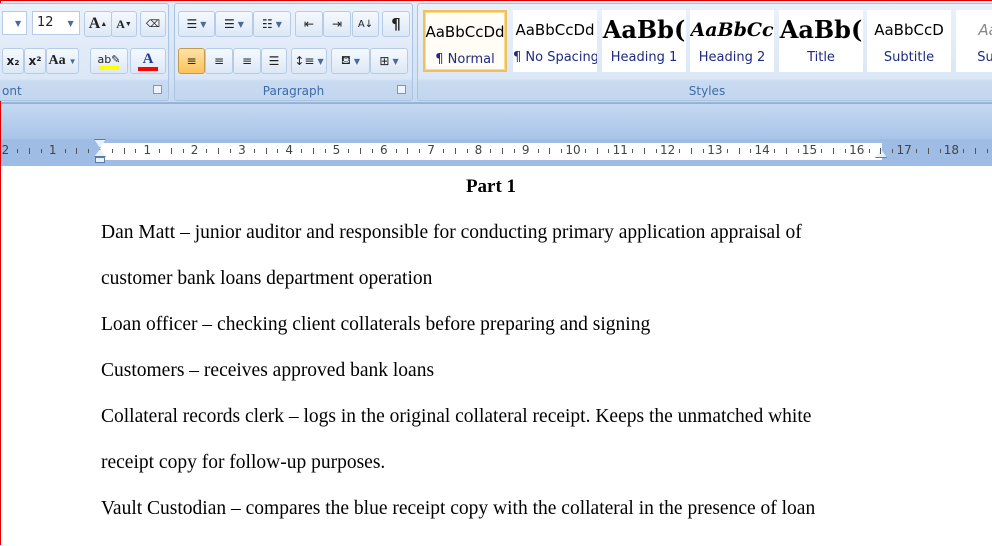 The height and width of the screenshot is (546, 992). Describe the element at coordinates (247, 61) in the screenshot. I see `align-right-button: ≡` at that location.